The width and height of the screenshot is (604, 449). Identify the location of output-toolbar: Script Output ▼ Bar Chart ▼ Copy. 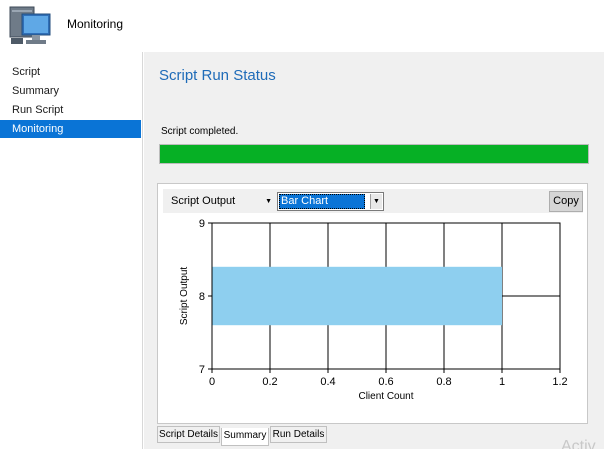
(373, 201).